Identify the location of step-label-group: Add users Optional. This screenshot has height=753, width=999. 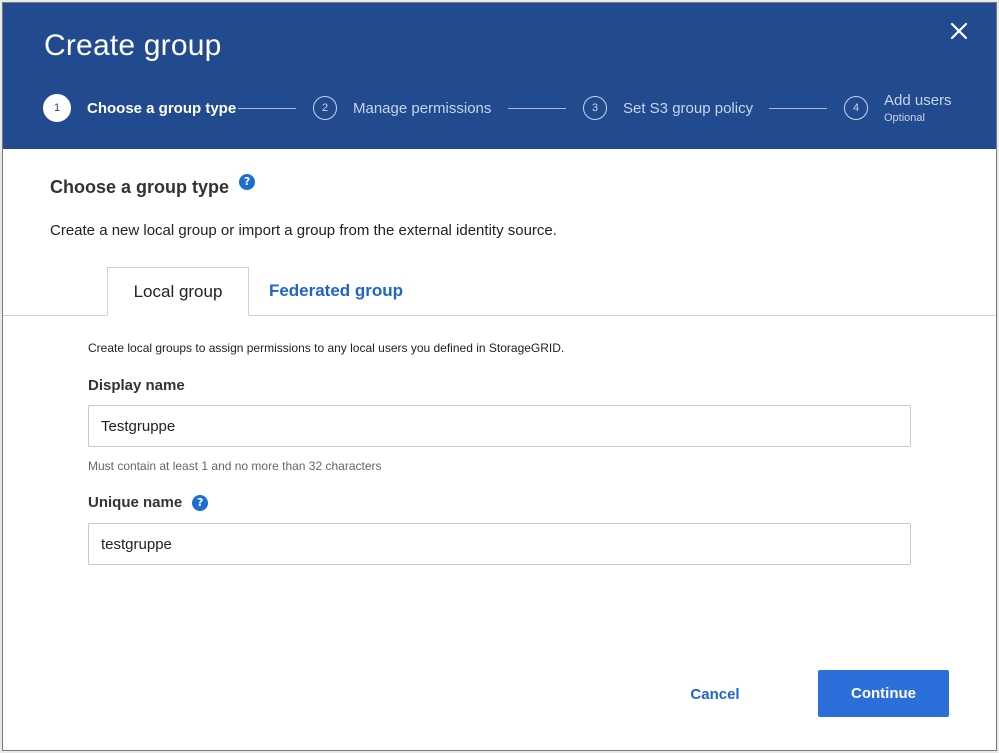
(918, 108).